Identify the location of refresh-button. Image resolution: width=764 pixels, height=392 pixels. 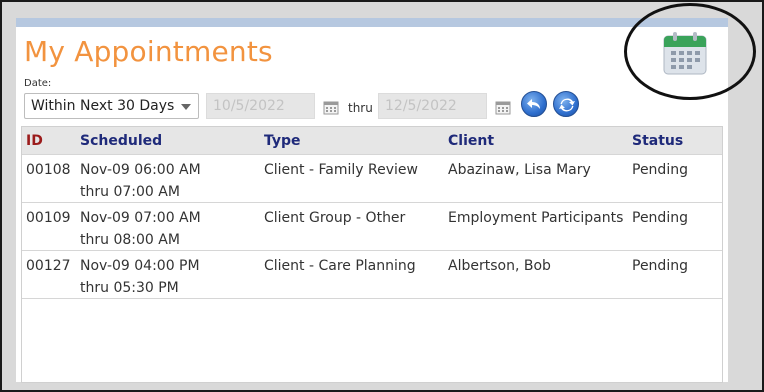
(566, 104).